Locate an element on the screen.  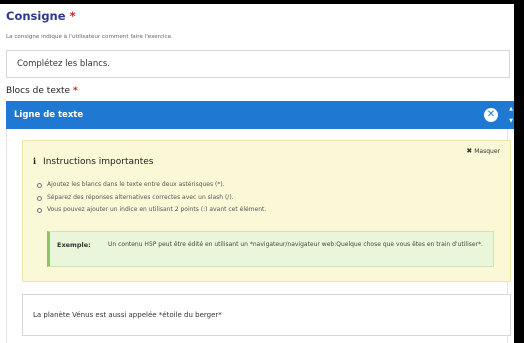
consigne-input: Complétez les blancs. is located at coordinates (258, 64).